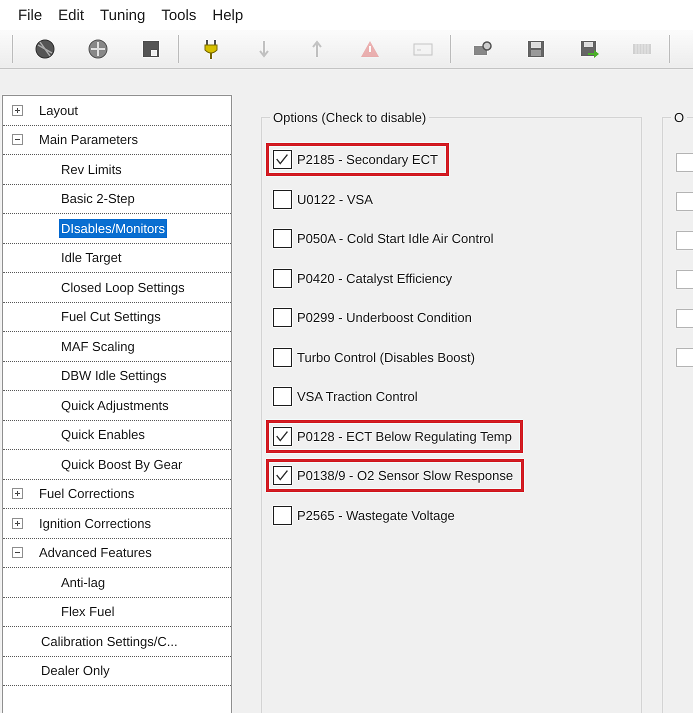  Describe the element at coordinates (228, 15) in the screenshot. I see `menu-item: Help` at that location.